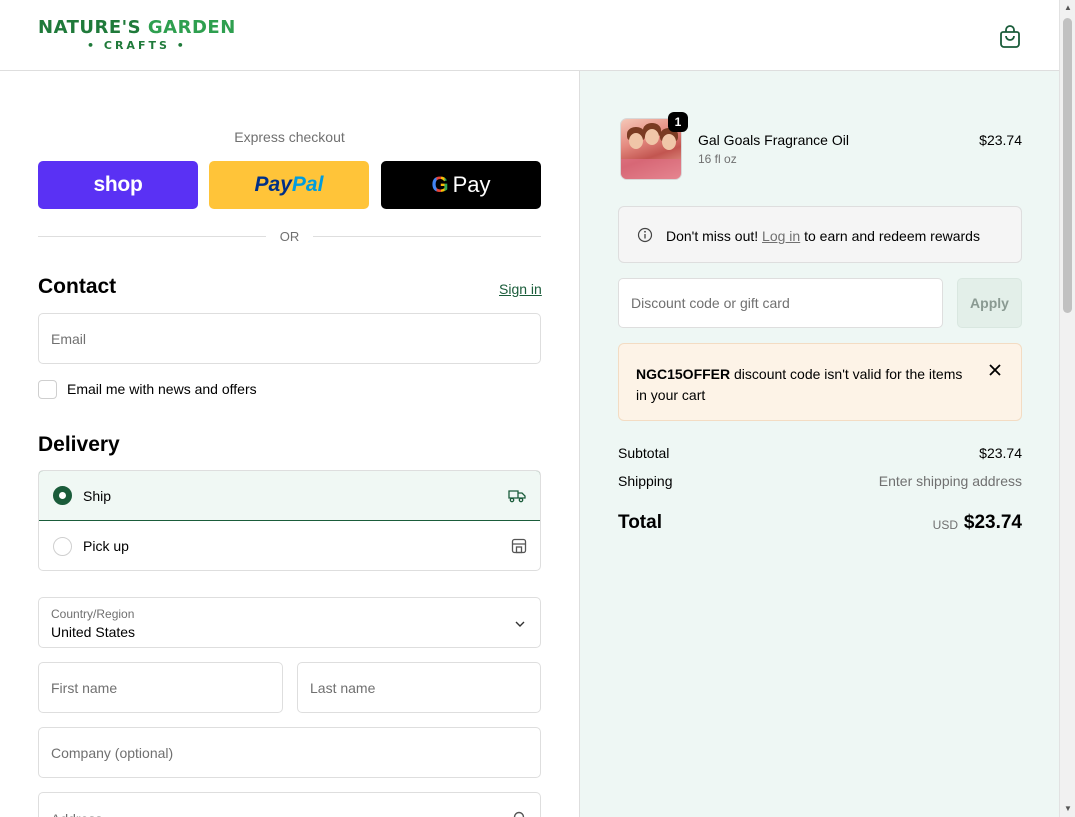 This screenshot has width=1075, height=817. I want to click on total-currency: USD, so click(945, 525).